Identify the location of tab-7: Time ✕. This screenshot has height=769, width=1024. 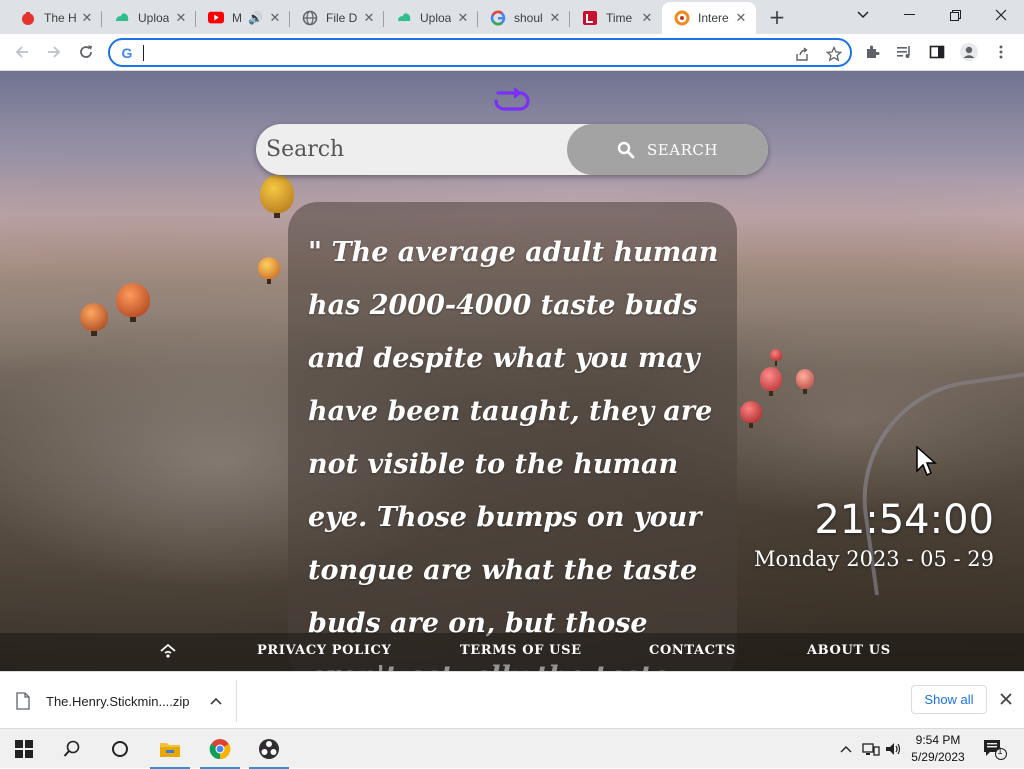
(616, 18).